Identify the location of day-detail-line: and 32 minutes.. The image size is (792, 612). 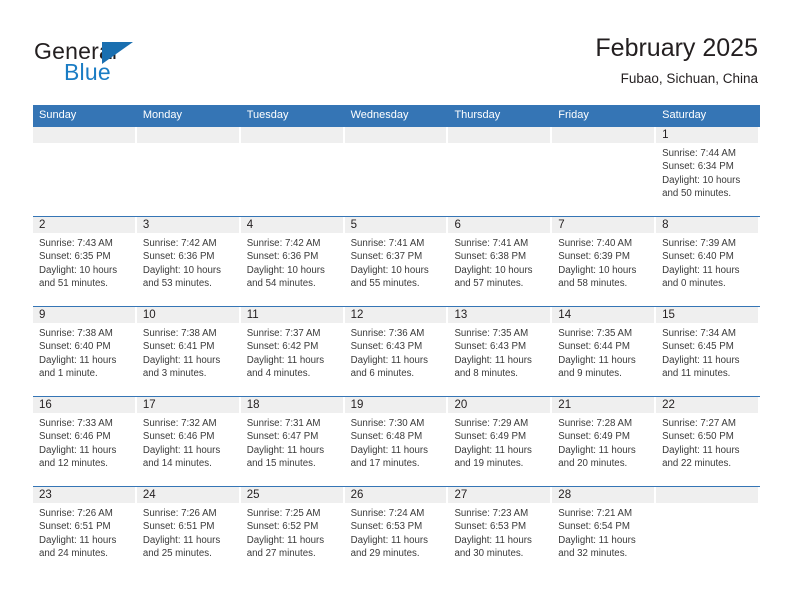
(593, 554).